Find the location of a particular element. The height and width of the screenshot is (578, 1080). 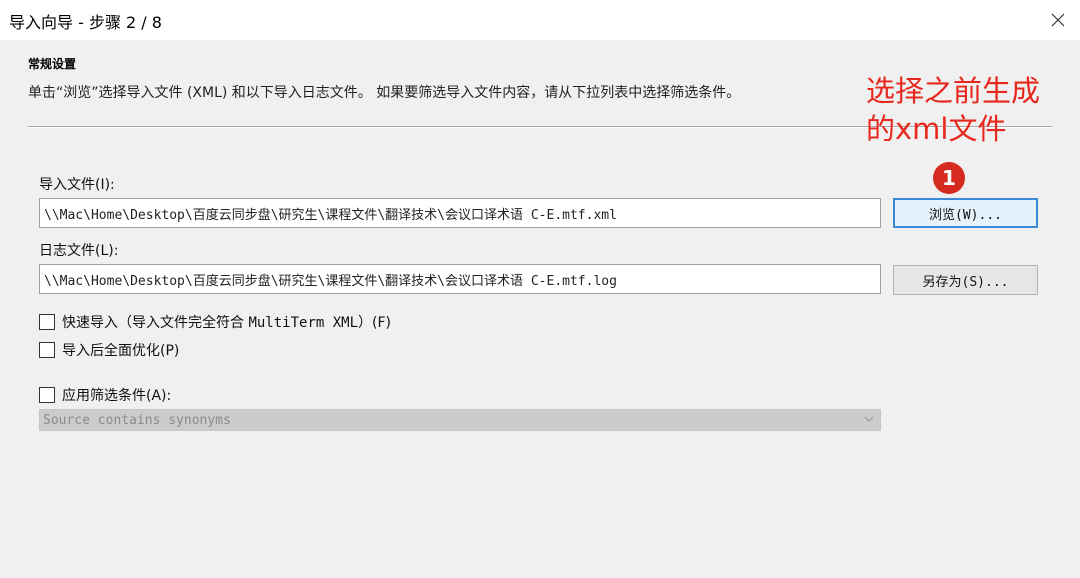

optimize-checkbox is located at coordinates (47, 350).